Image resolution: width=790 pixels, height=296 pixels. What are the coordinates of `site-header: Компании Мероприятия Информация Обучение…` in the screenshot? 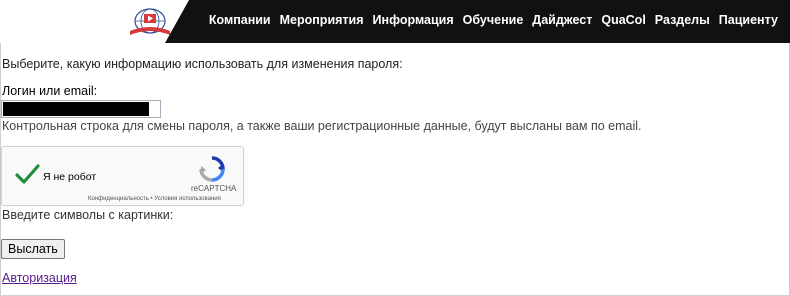 It's located at (395, 21).